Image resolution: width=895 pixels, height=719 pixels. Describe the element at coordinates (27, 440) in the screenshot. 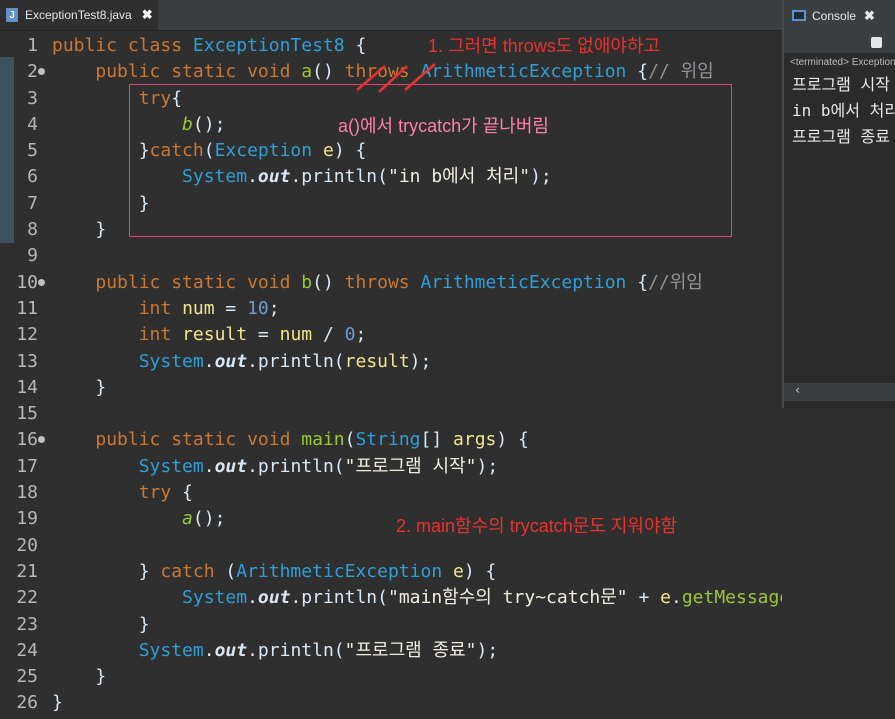

I see `line-number: 16` at that location.